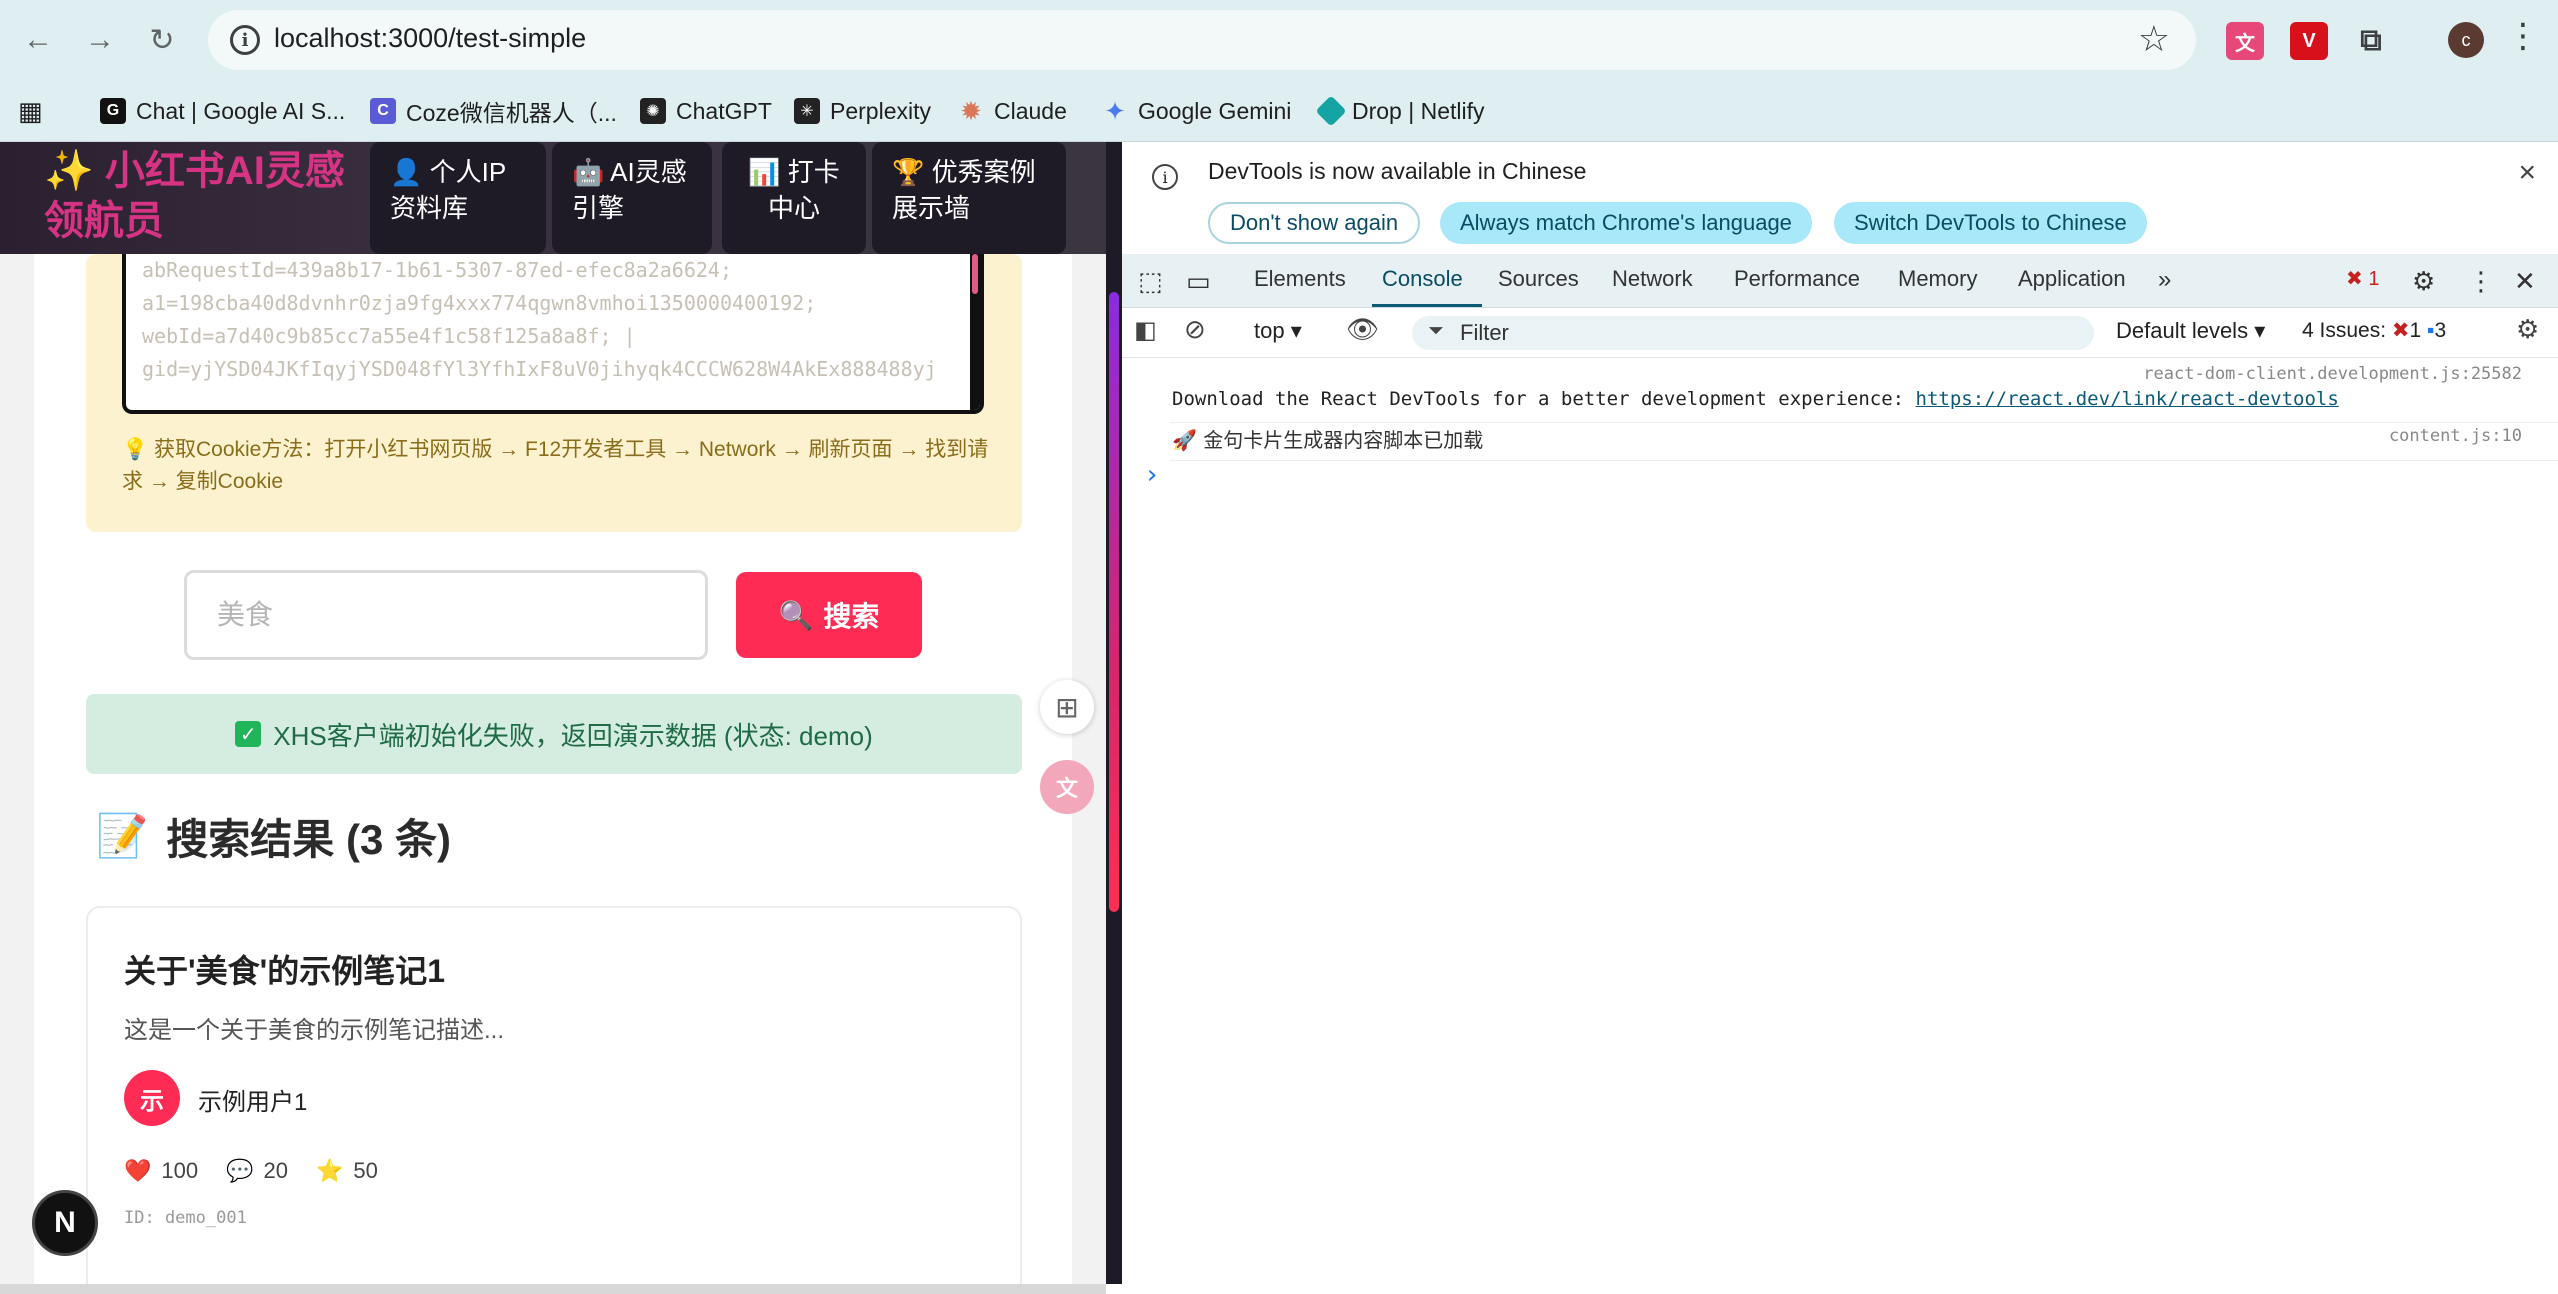 This screenshot has height=1294, width=2558. What do you see at coordinates (458, 198) in the screenshot?
I see `nav-ip-library: 👤 个人IP资料库` at bounding box center [458, 198].